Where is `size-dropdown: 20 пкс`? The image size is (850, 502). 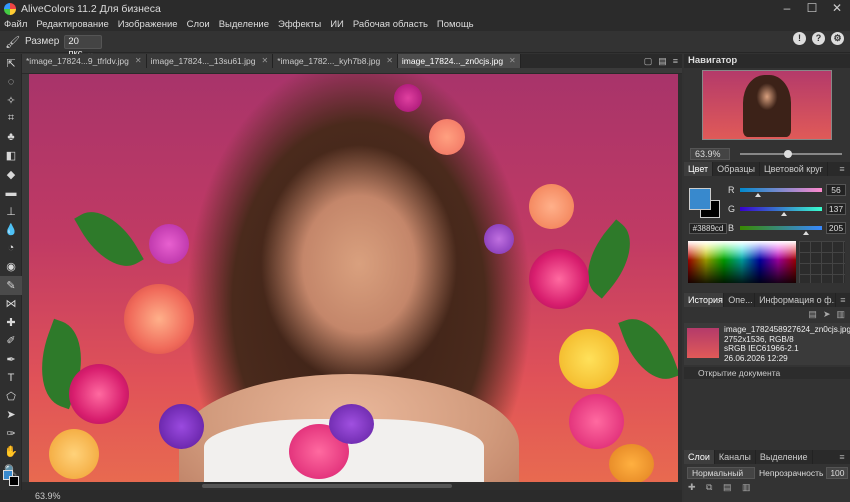
size-dropdown: 20 пкс is located at coordinates (83, 46).